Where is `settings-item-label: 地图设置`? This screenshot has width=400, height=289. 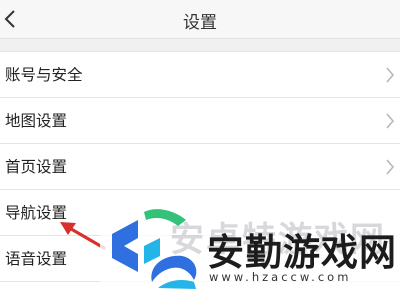 settings-item-label: 地图设置 is located at coordinates (36, 121).